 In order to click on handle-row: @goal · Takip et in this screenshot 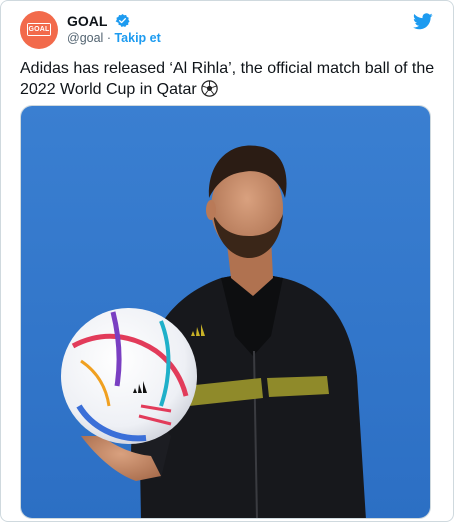, I will do `click(114, 38)`.